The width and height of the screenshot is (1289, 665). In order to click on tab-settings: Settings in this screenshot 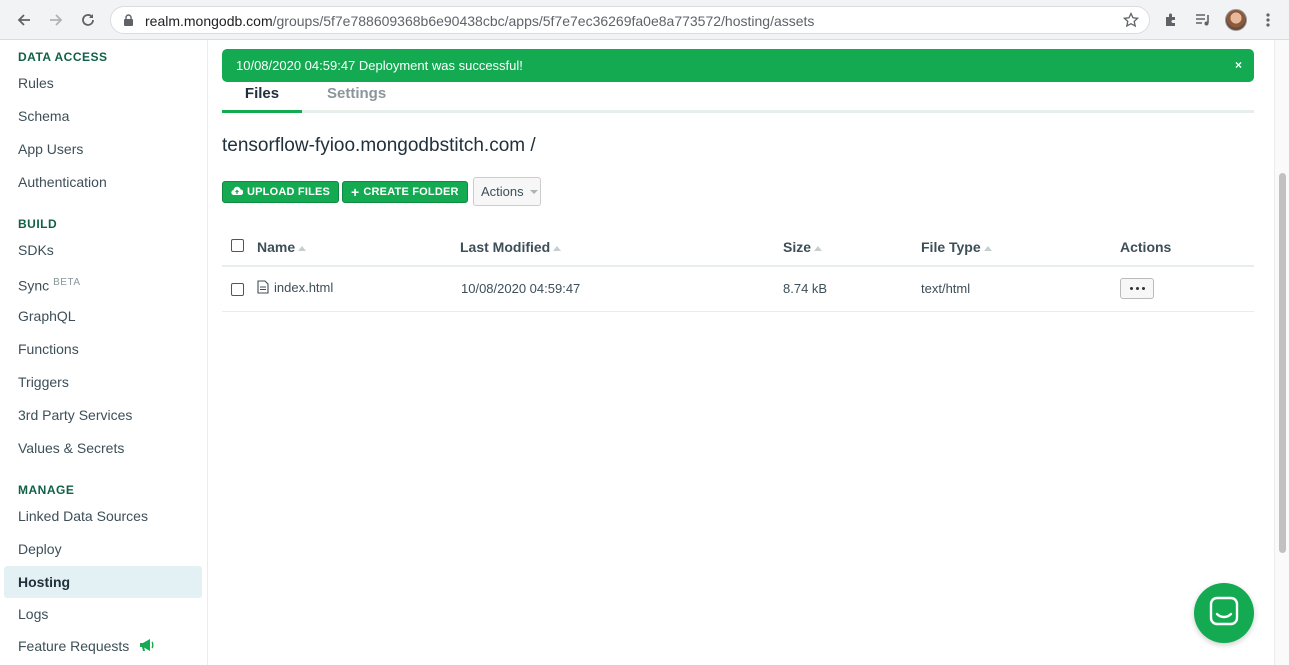, I will do `click(356, 99)`.